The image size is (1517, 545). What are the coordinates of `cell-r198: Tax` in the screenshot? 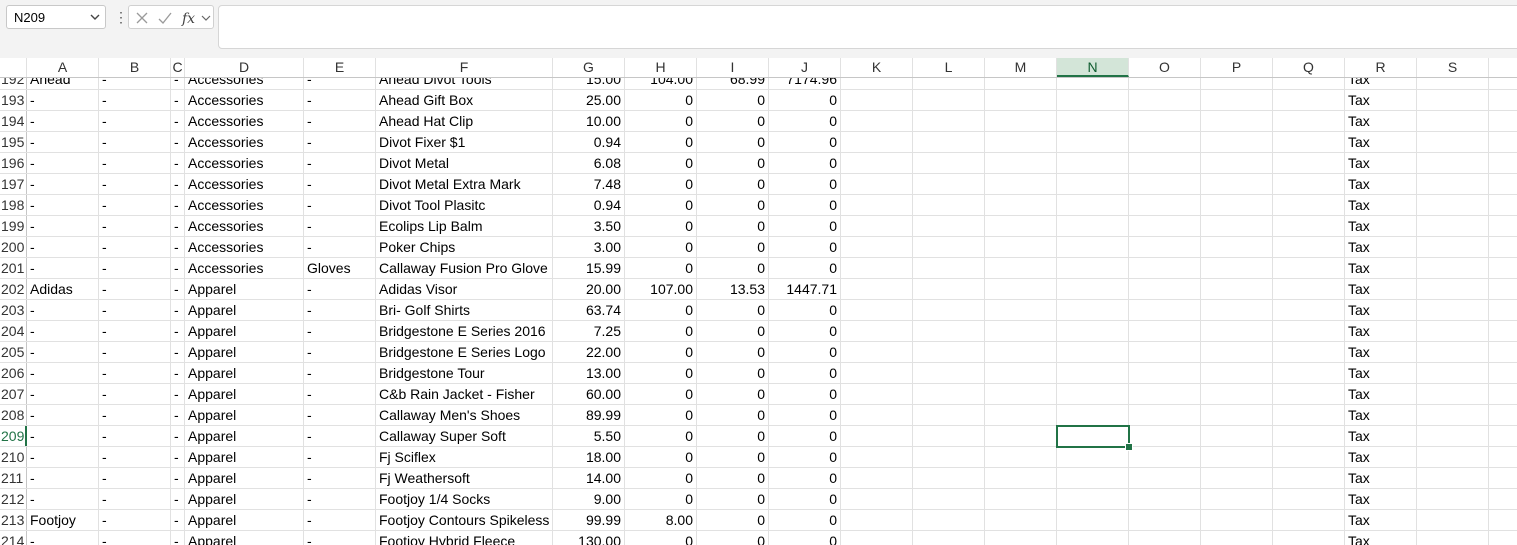 It's located at (1381, 205).